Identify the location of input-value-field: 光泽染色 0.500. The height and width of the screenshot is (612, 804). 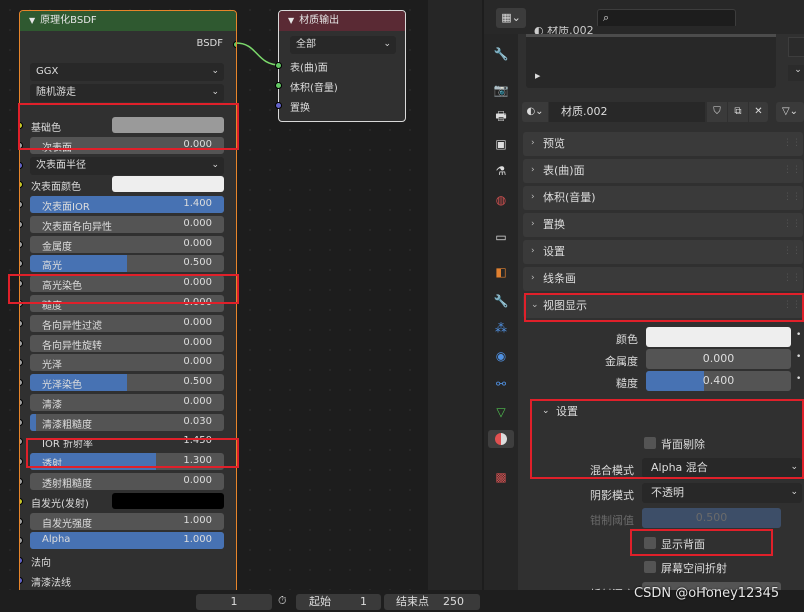
(127, 383).